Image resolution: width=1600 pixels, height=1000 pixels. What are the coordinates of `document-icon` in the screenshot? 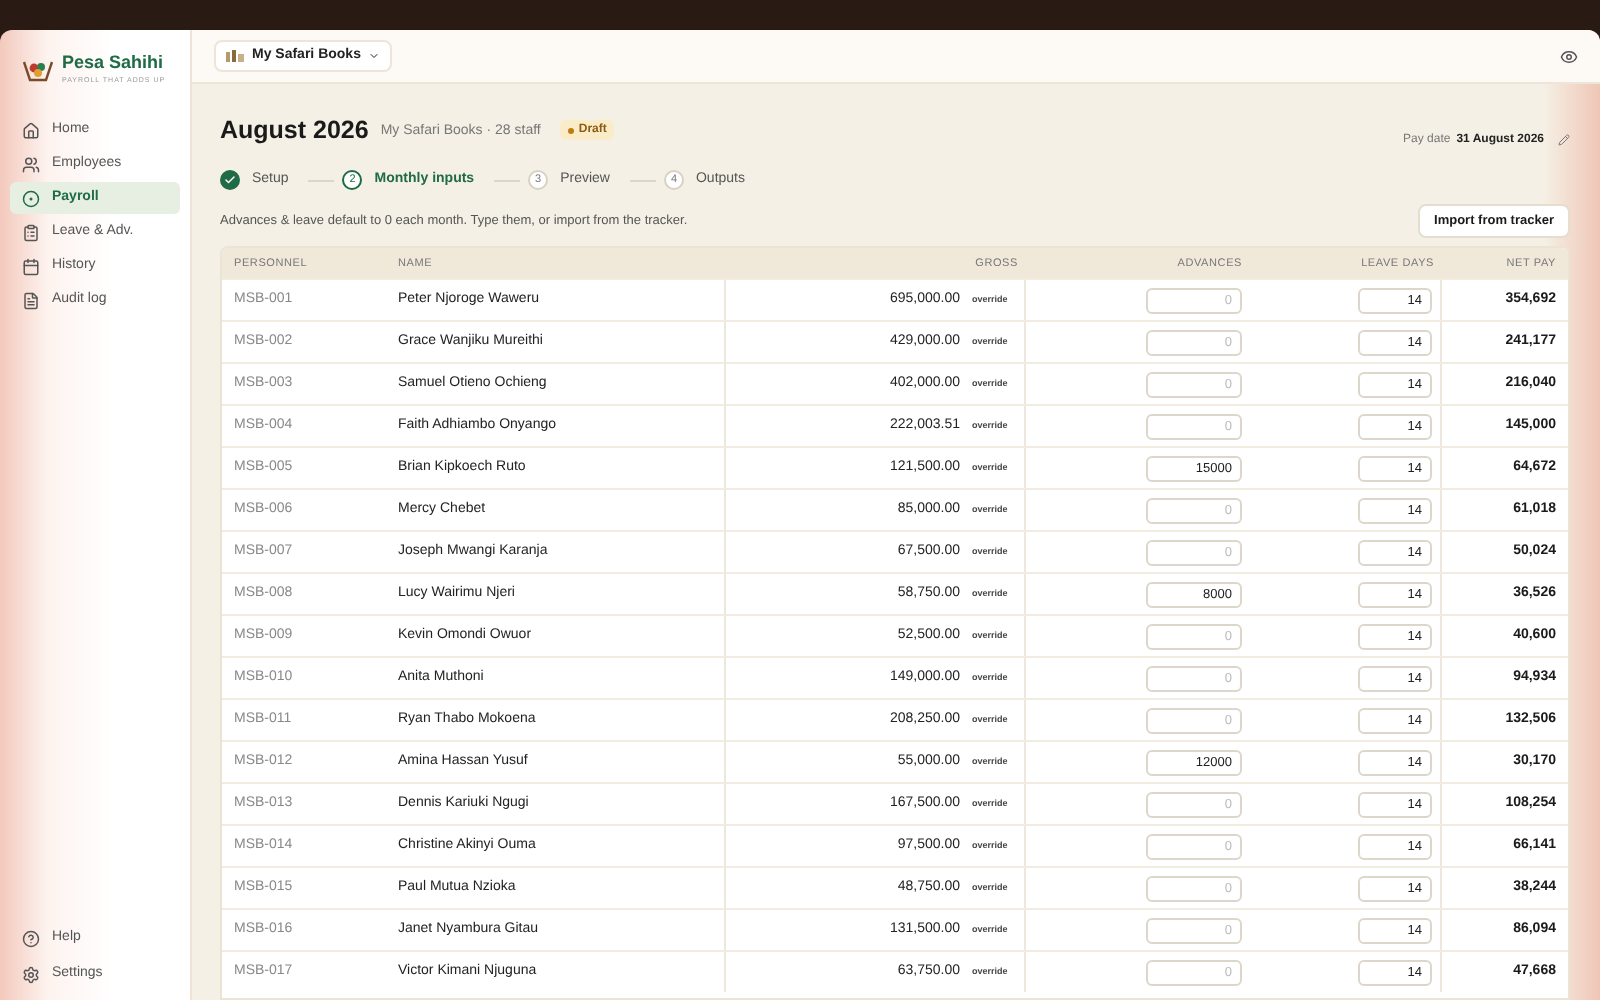 It's located at (31, 300).